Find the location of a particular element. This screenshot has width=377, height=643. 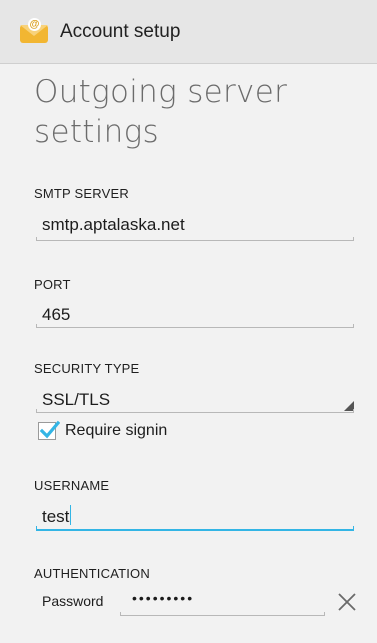

check-icon is located at coordinates (49, 429).